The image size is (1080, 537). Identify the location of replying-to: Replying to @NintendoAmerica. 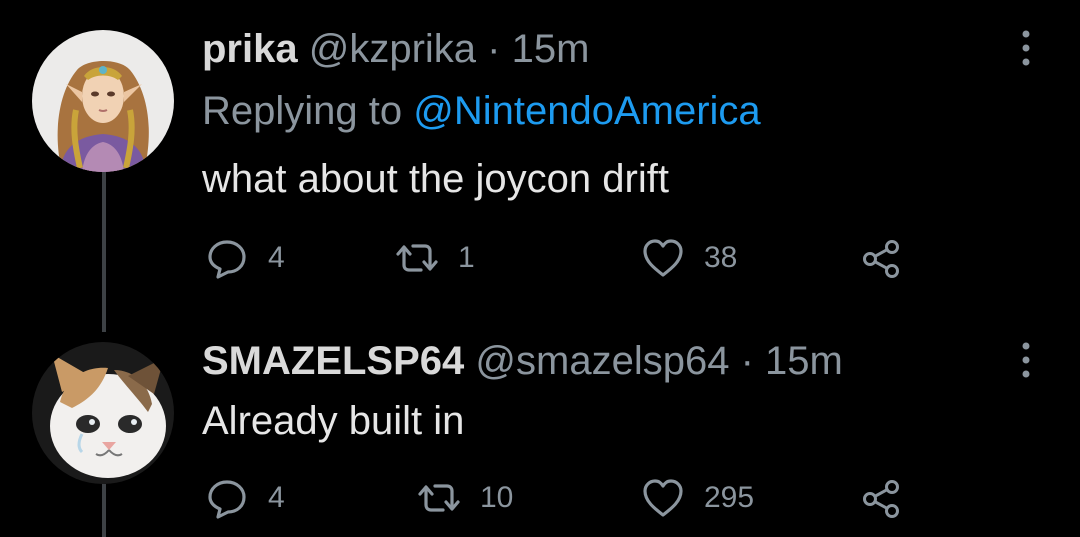
(481, 111).